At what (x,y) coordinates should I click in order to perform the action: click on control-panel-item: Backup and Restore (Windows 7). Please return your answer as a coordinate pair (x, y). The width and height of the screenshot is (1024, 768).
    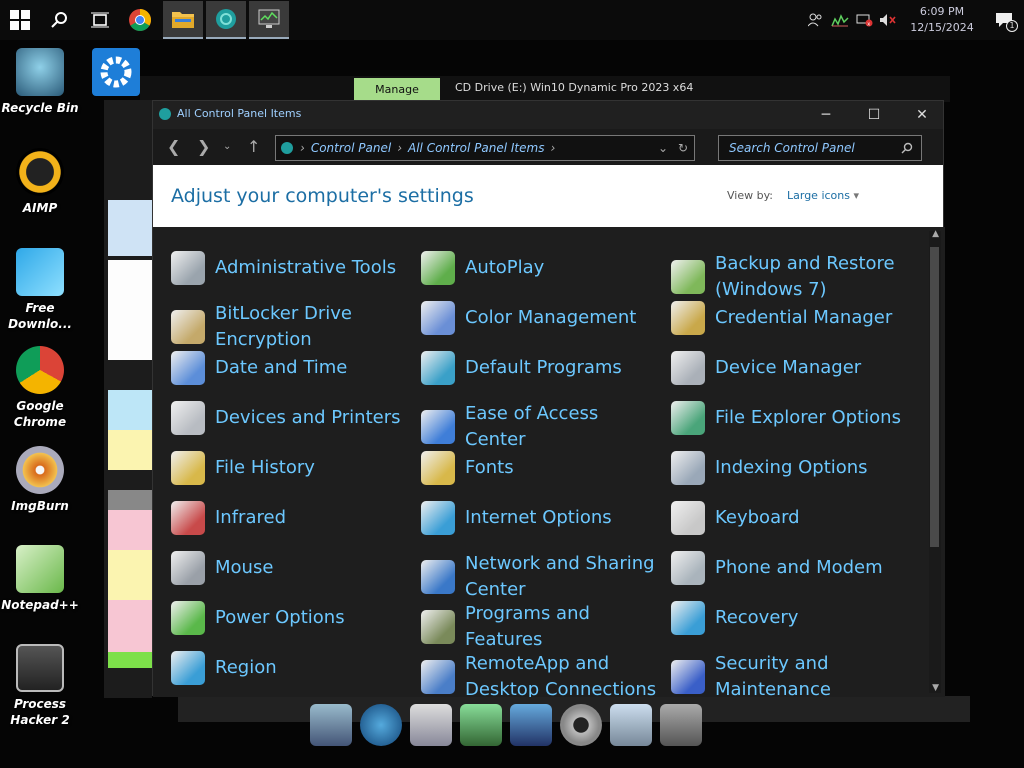
    Looking at the image, I should click on (791, 277).